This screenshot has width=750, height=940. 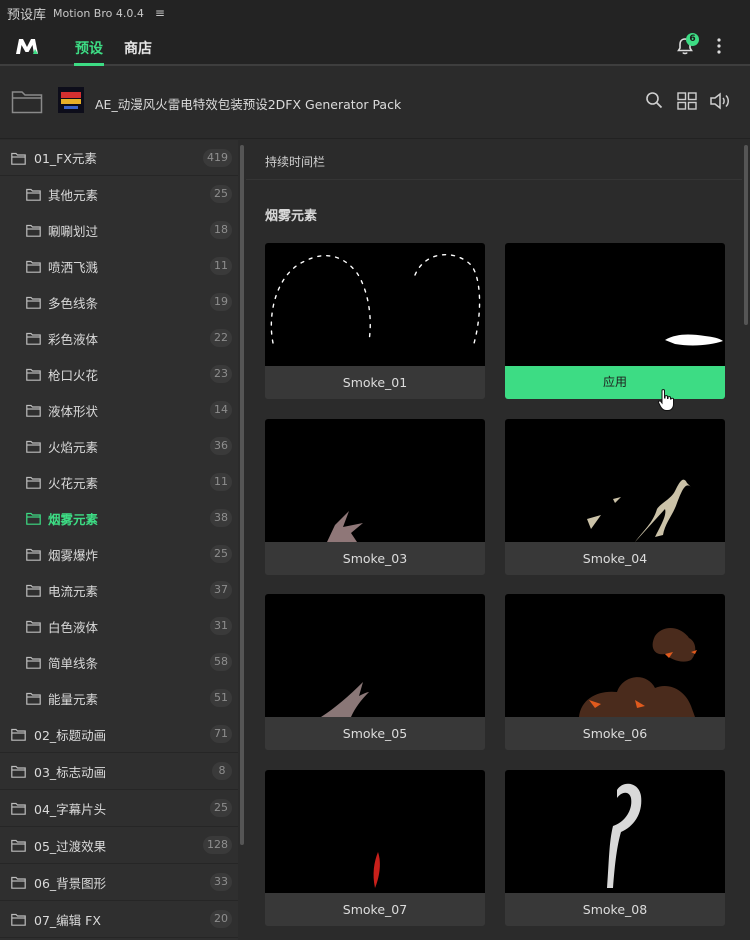 I want to click on preset-card: Smoke_03, so click(x=375, y=497).